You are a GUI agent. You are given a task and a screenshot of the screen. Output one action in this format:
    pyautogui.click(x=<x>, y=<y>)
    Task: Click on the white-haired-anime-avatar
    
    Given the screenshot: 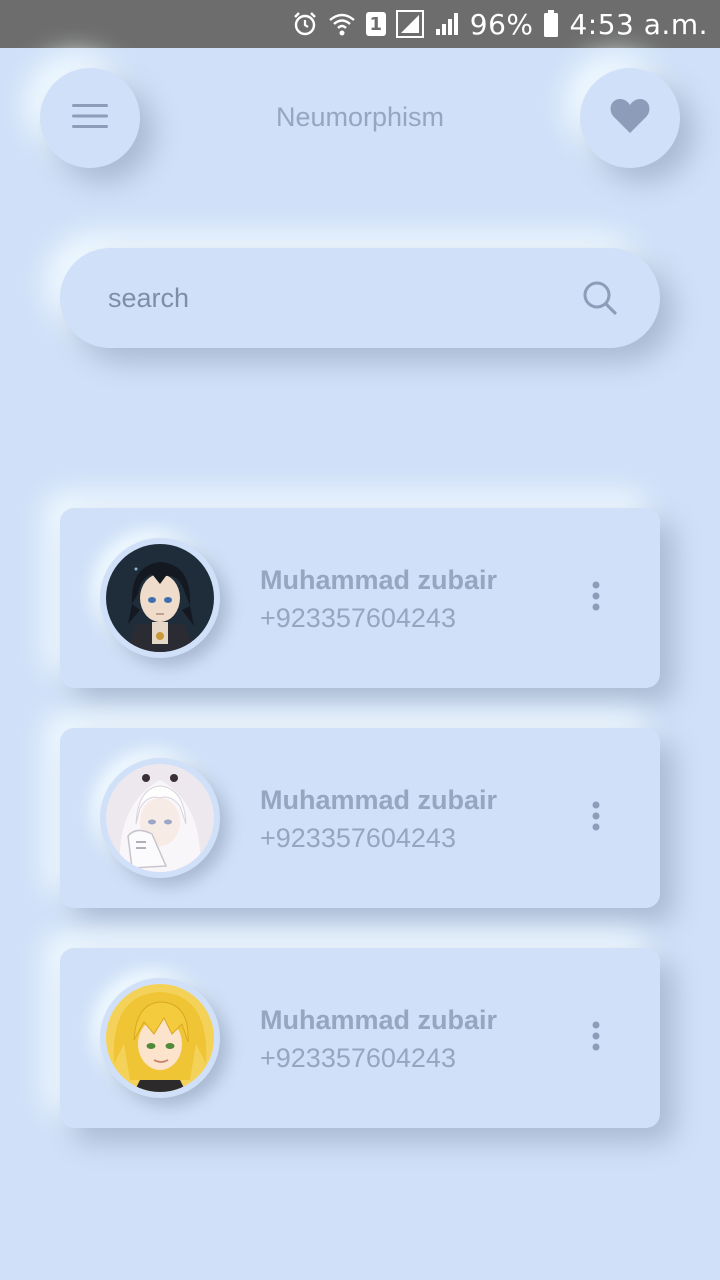 What is the action you would take?
    pyautogui.click(x=160, y=818)
    